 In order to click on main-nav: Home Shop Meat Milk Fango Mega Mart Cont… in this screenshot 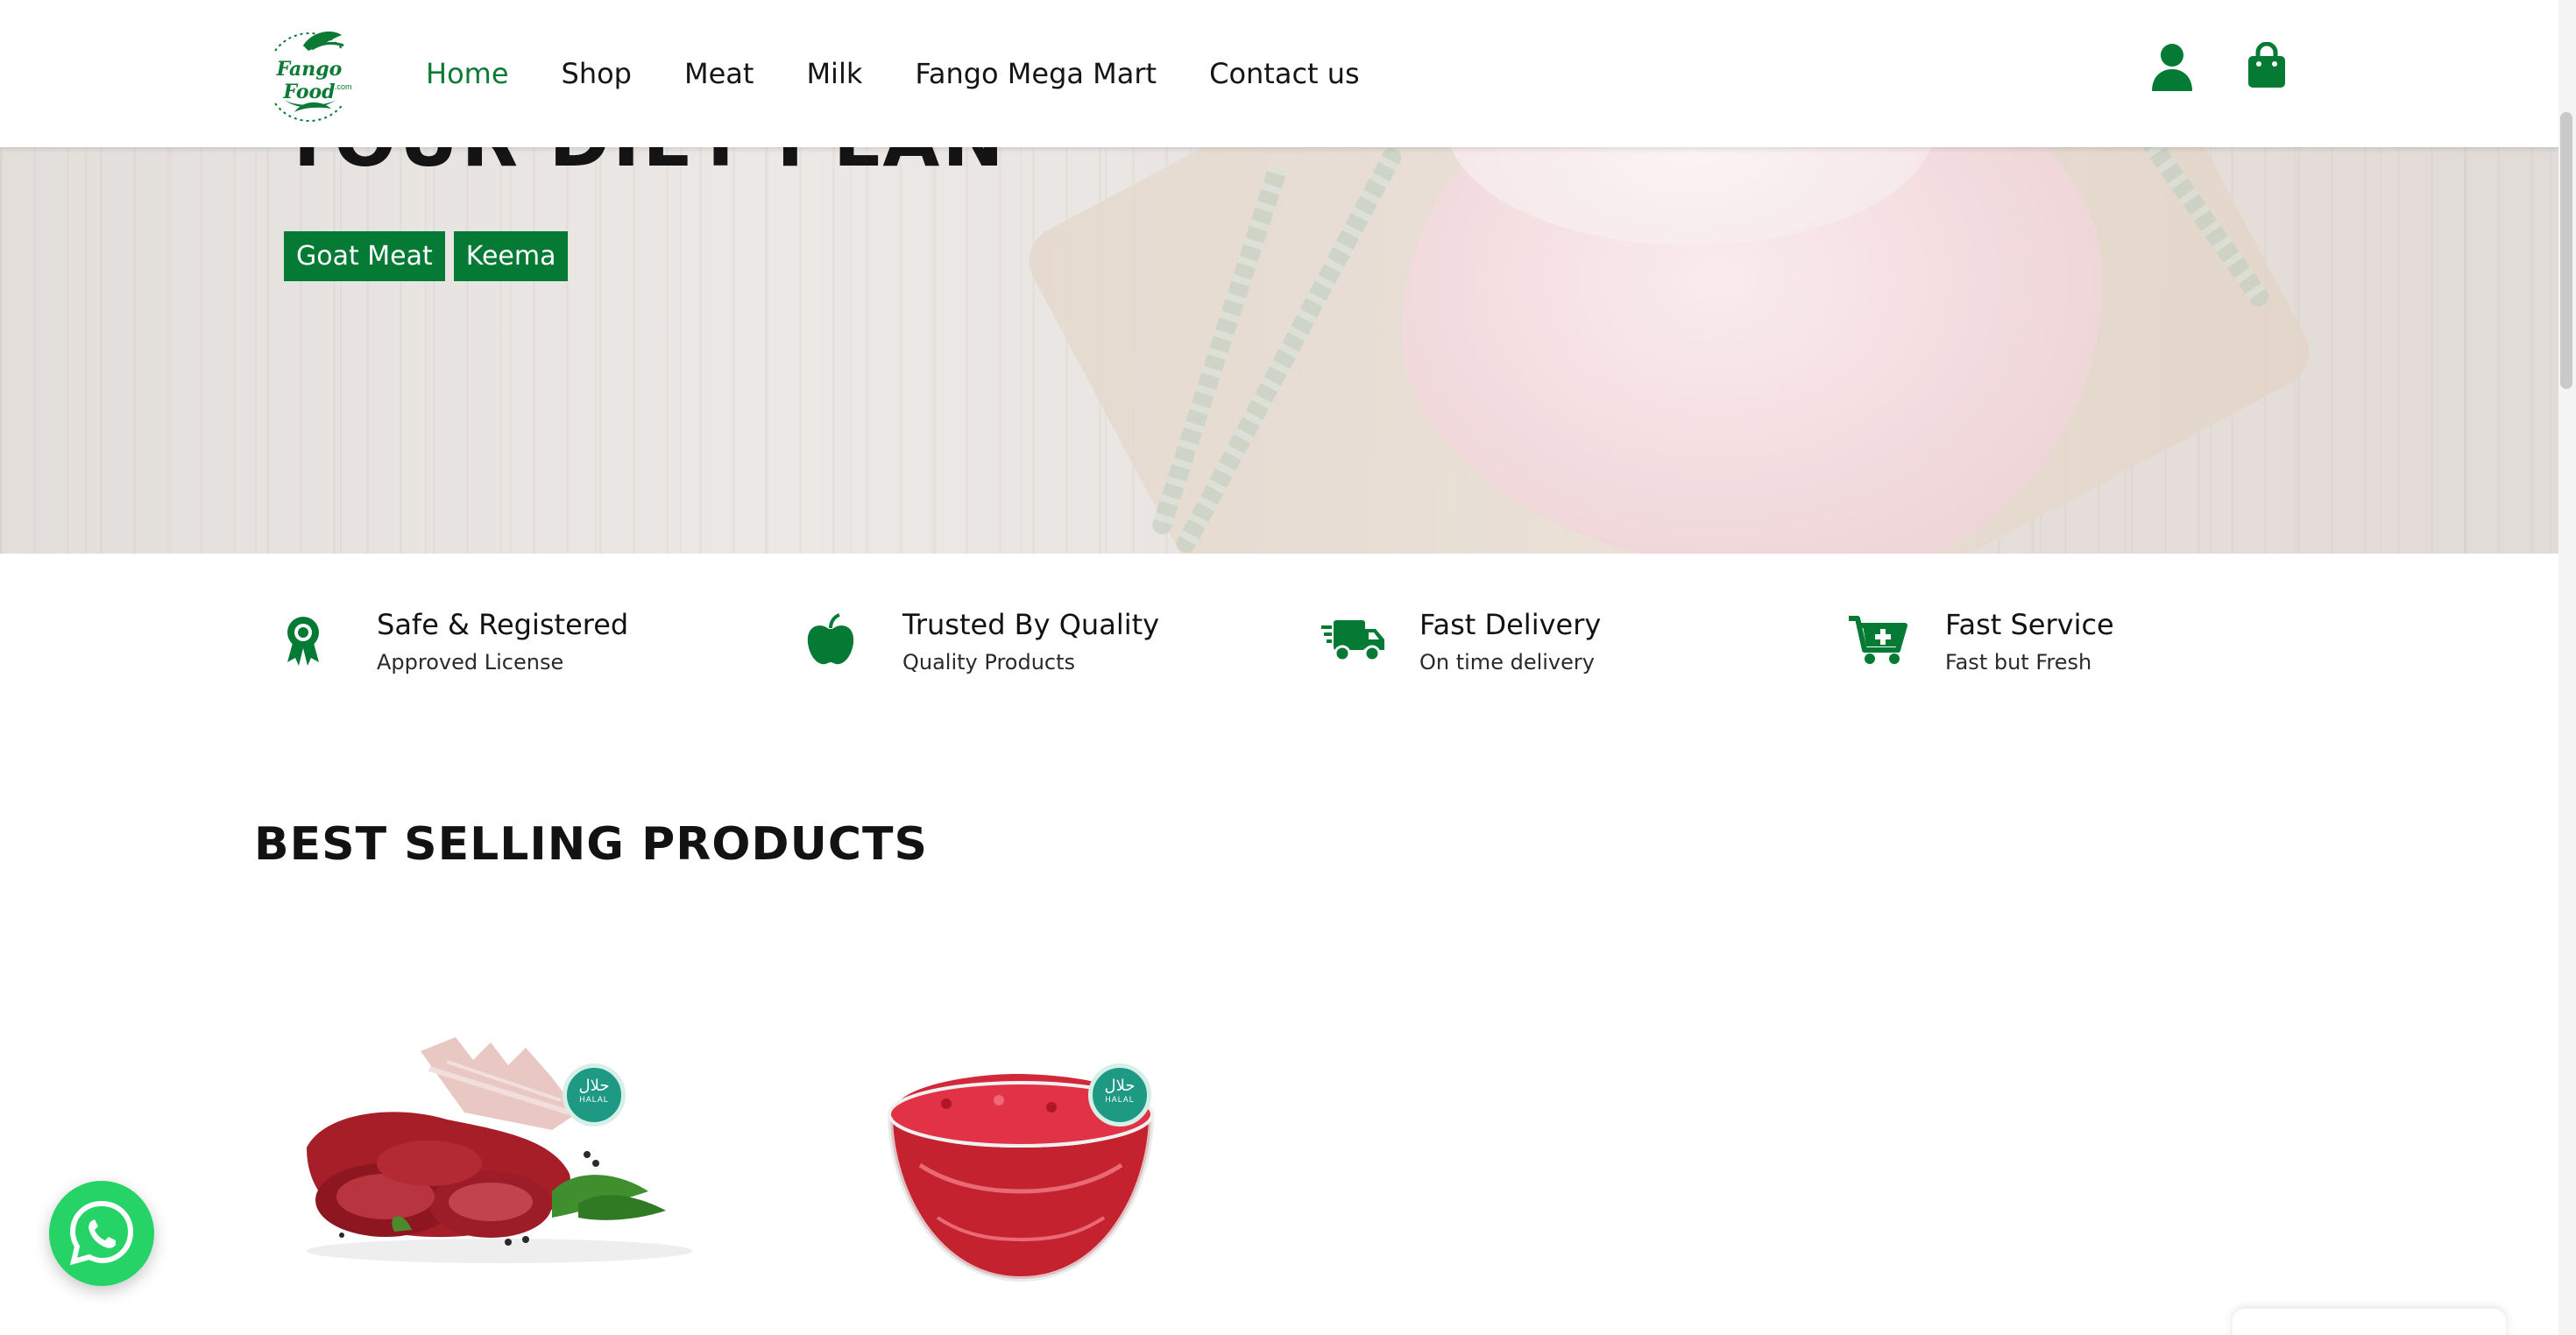, I will do `click(919, 73)`.